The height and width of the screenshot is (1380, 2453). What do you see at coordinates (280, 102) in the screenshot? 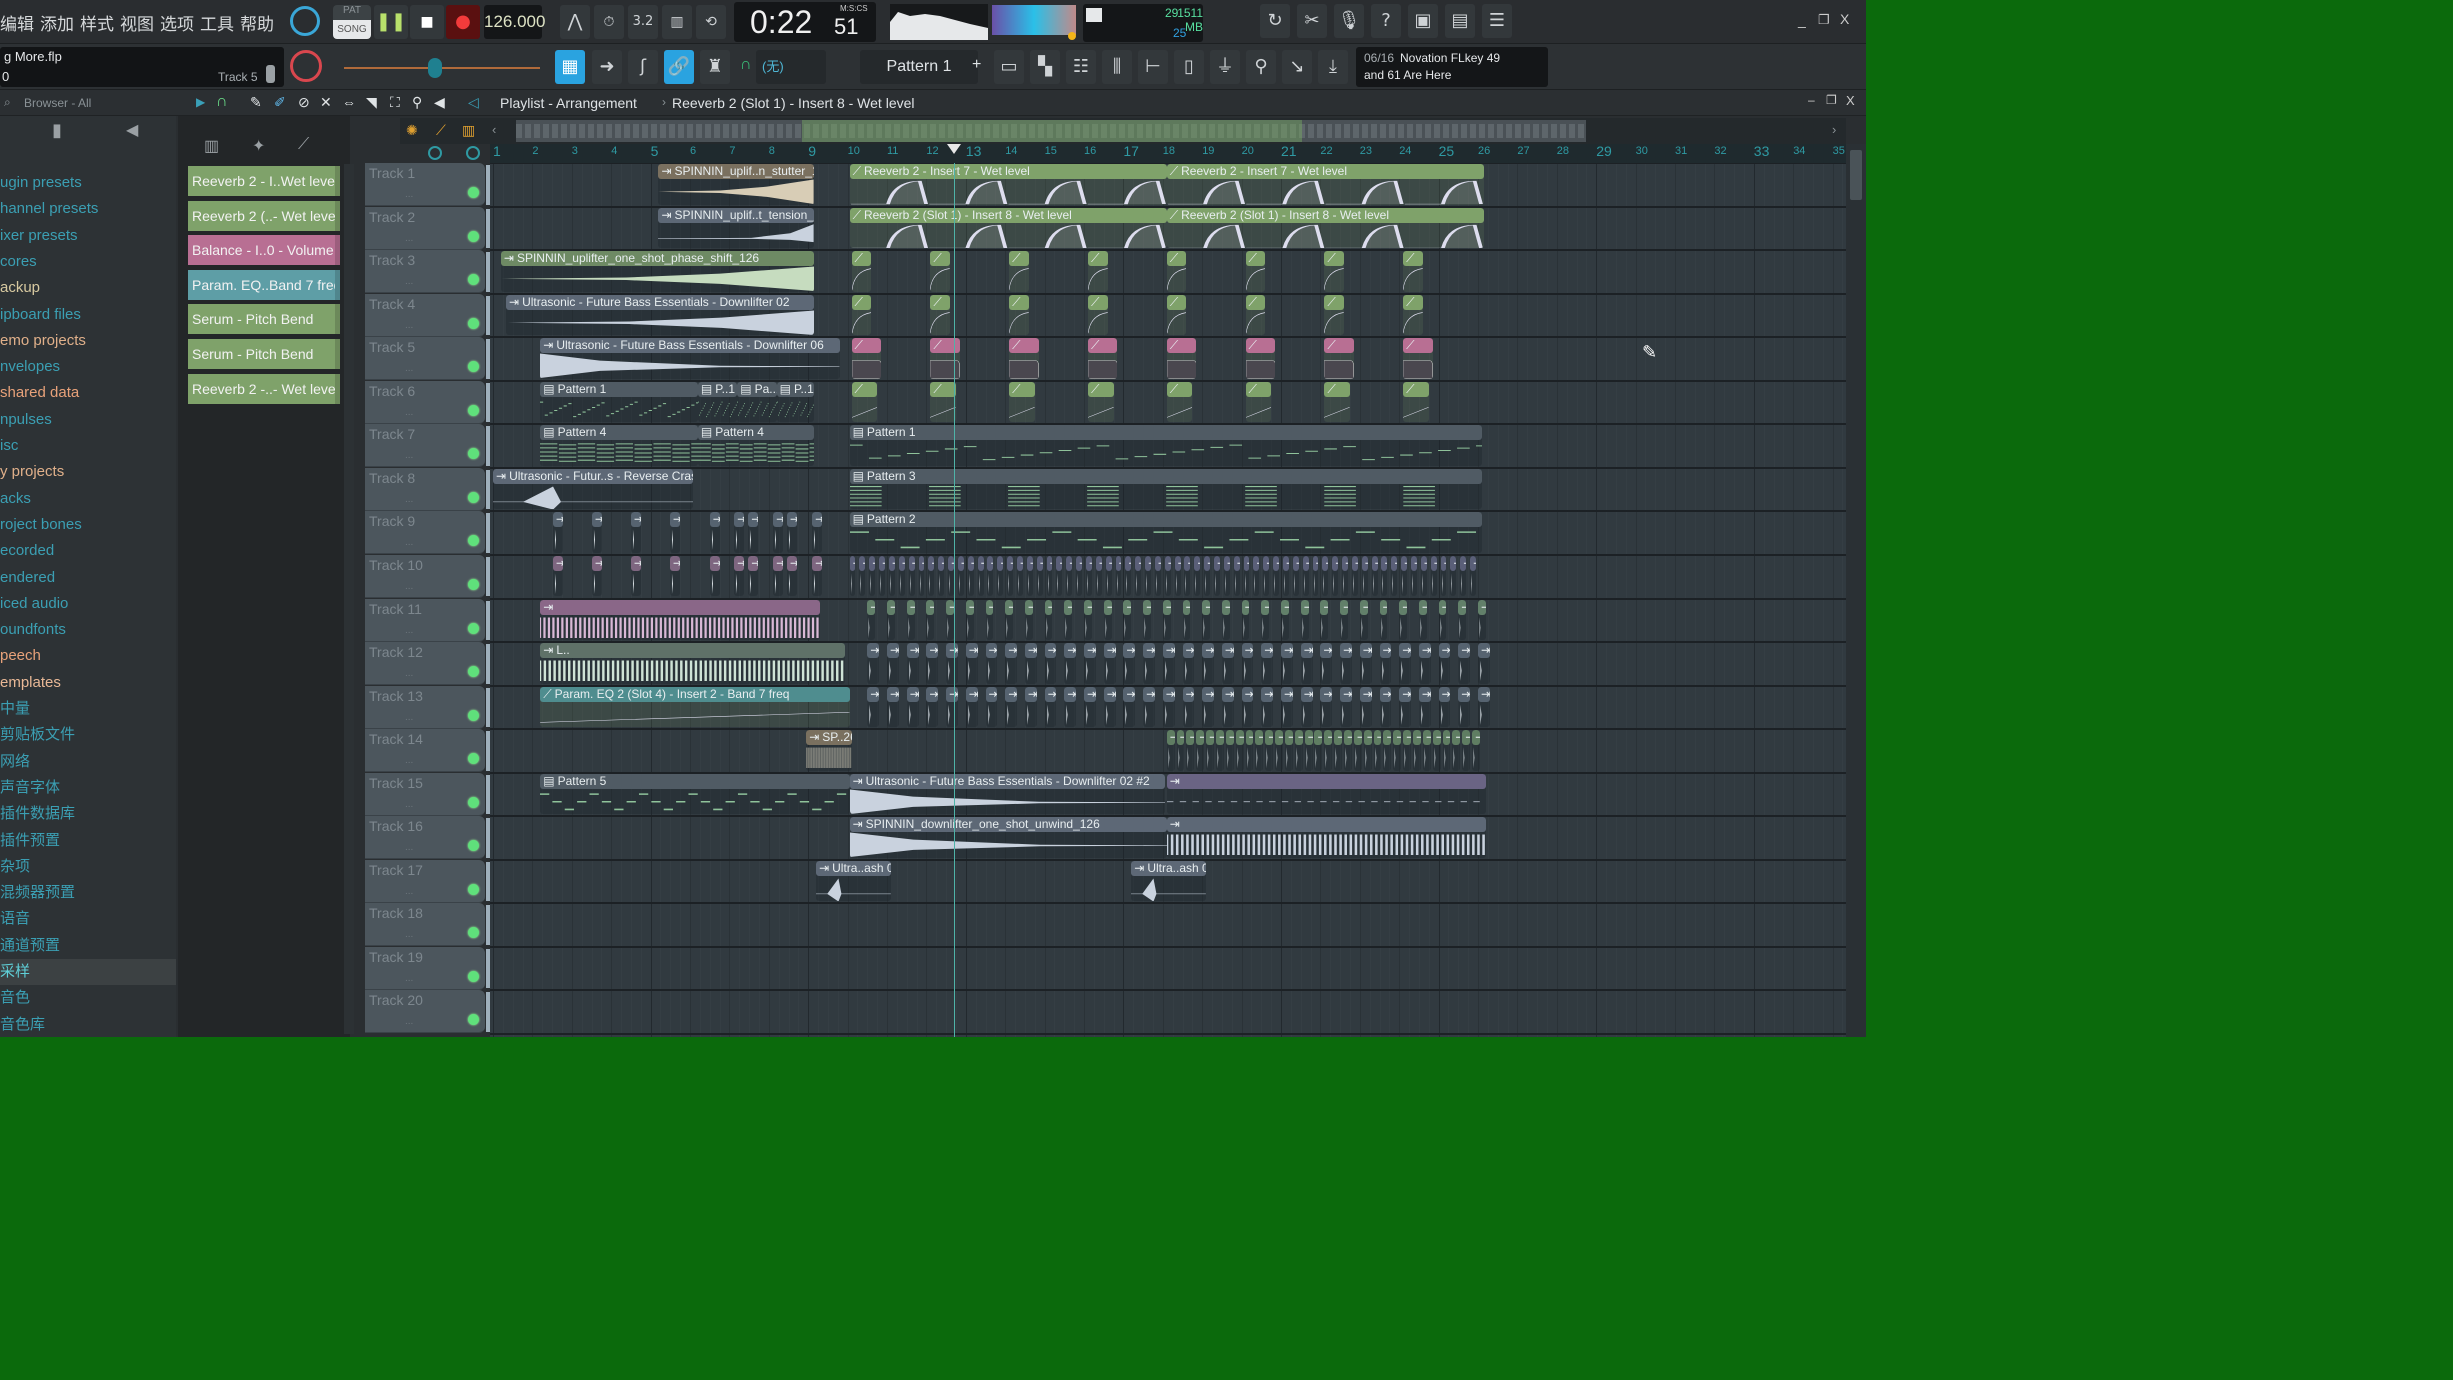
I see `paint-icon: ✐` at bounding box center [280, 102].